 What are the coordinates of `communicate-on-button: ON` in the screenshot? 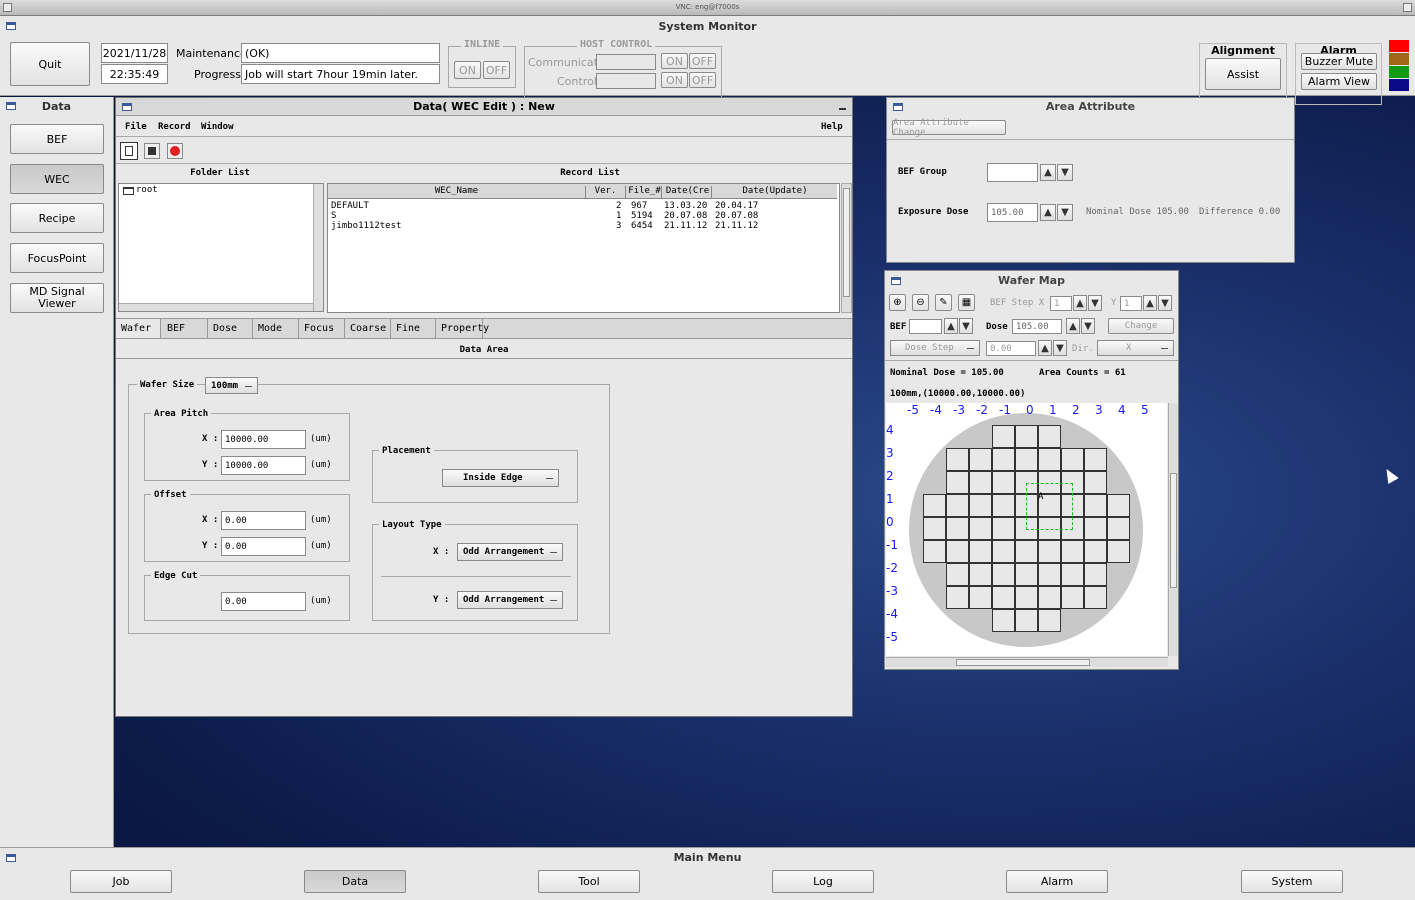 It's located at (674, 61).